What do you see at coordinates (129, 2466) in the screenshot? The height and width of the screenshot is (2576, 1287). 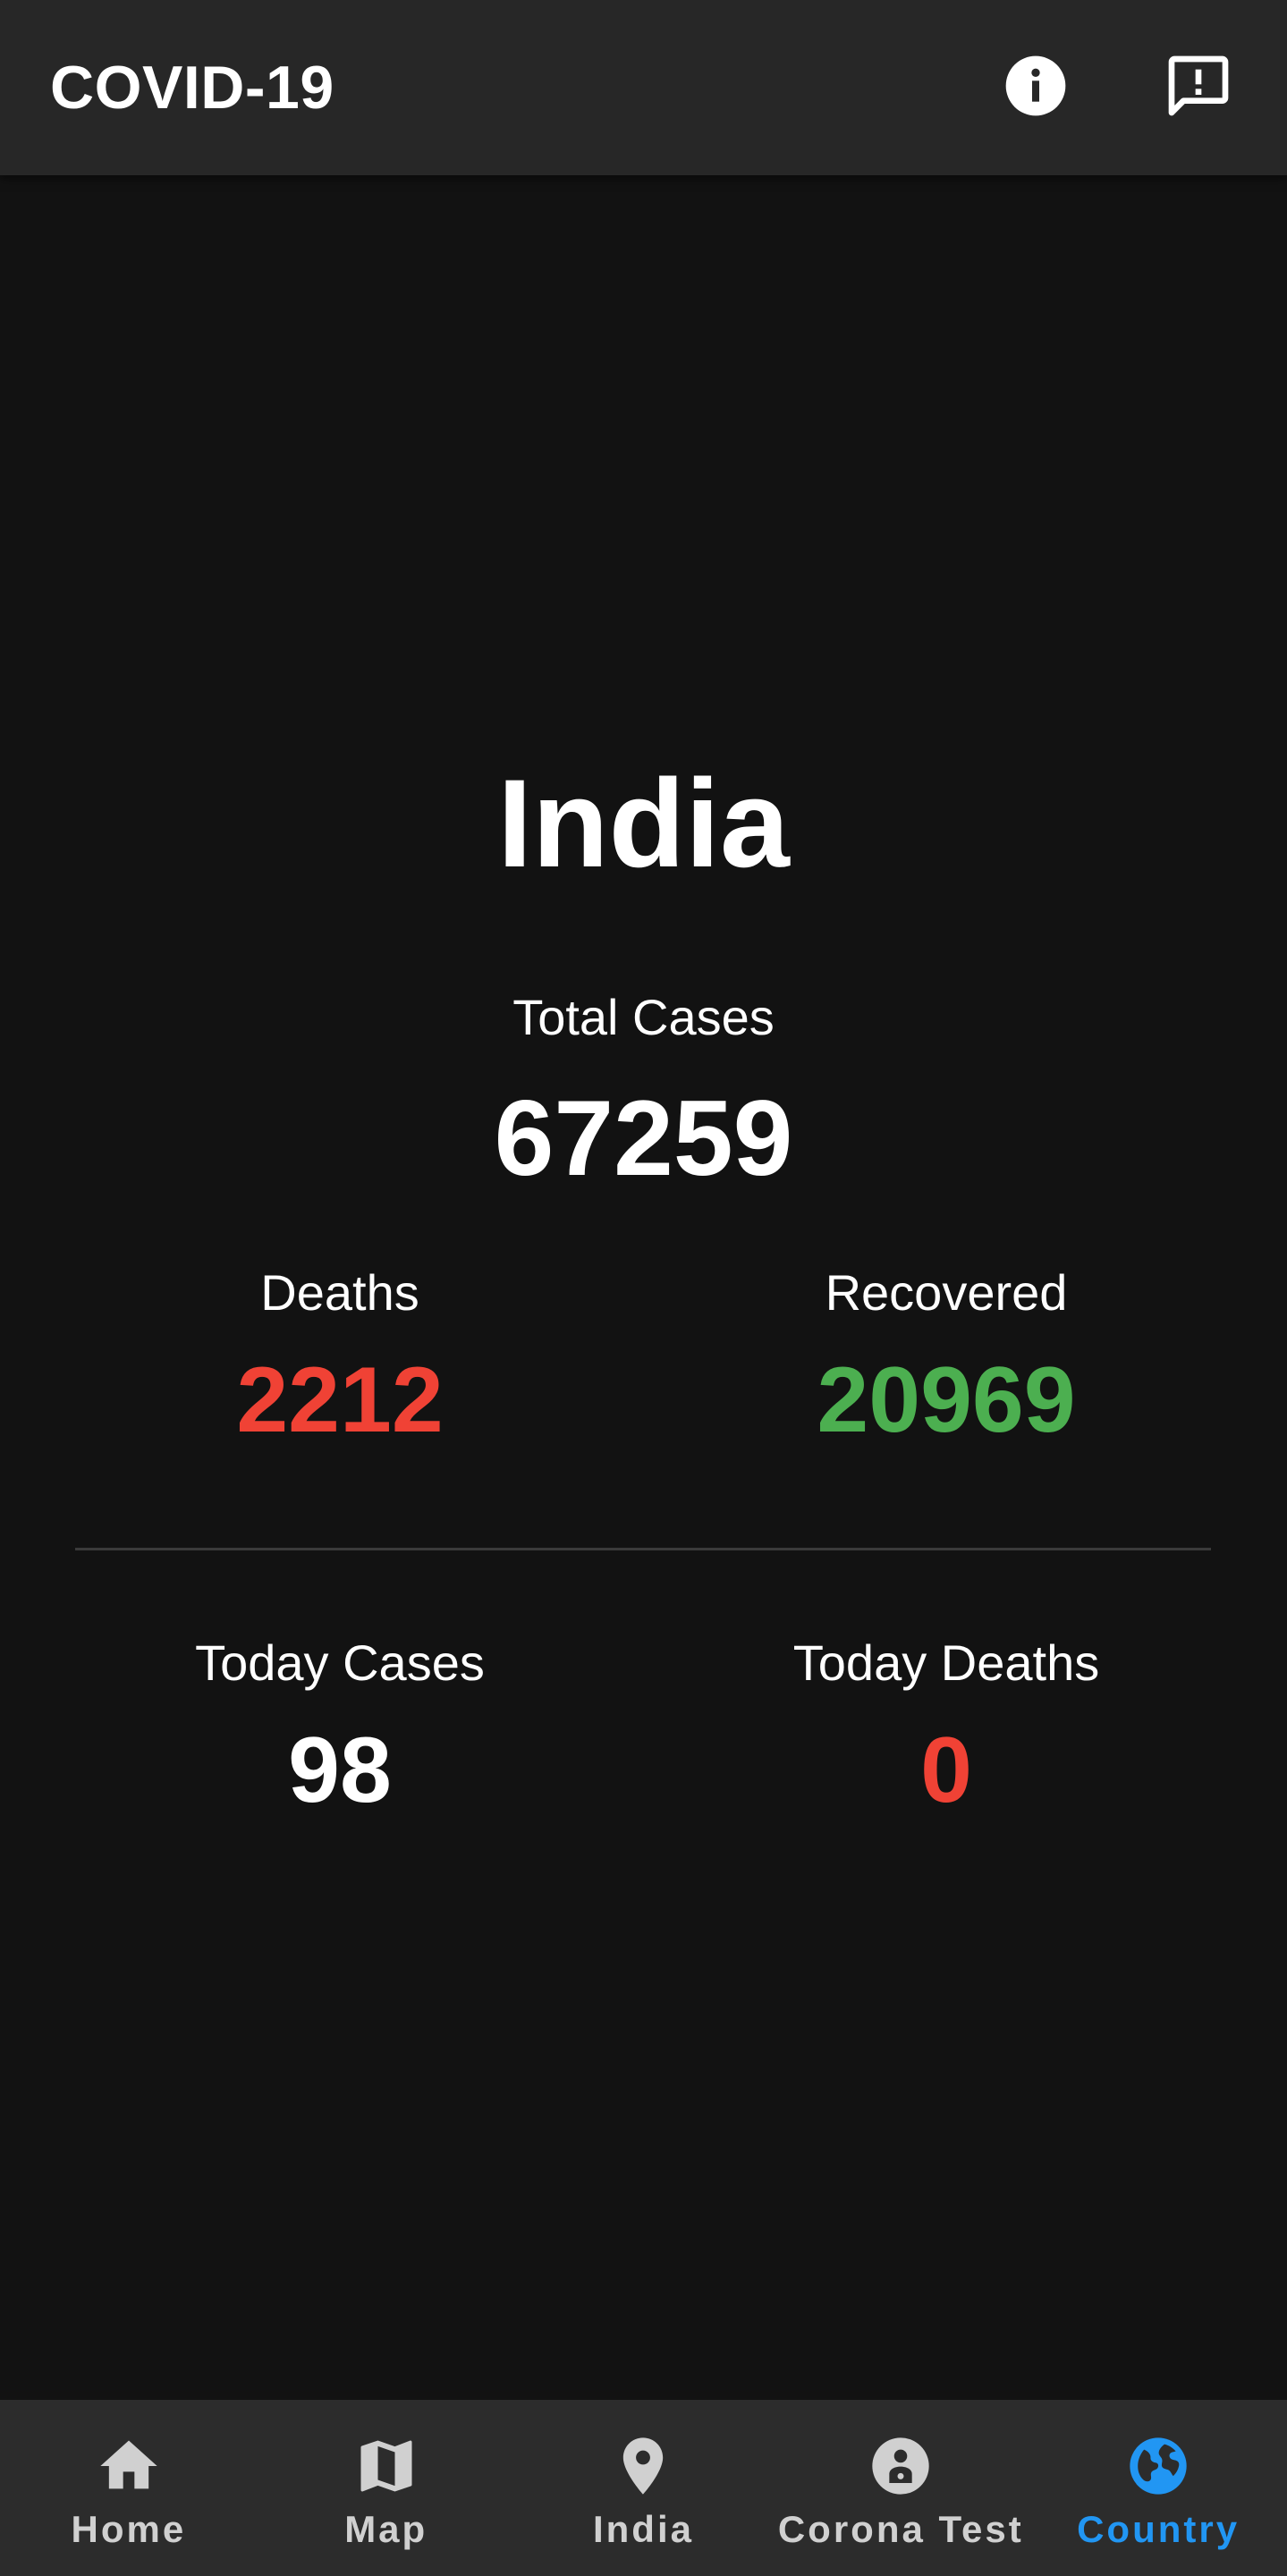 I see `home-icon` at bounding box center [129, 2466].